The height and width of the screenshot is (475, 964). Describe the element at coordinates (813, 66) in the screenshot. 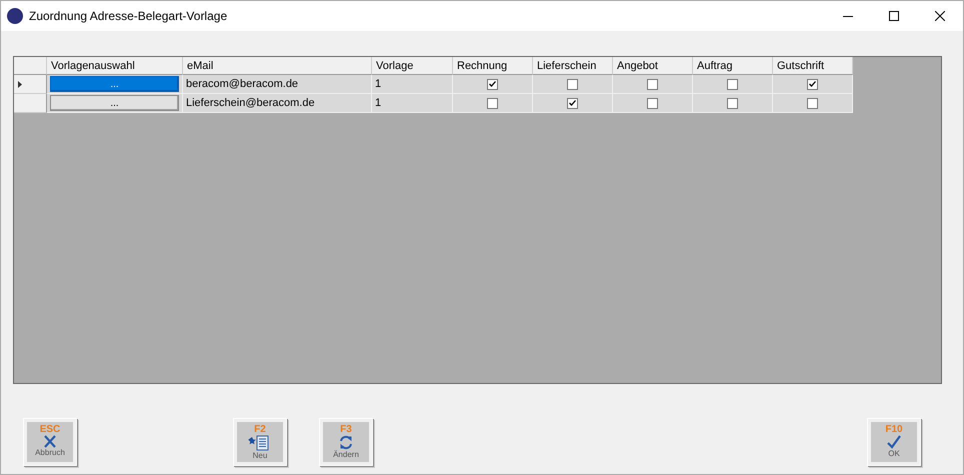

I see `column-header: Gutschrift` at that location.